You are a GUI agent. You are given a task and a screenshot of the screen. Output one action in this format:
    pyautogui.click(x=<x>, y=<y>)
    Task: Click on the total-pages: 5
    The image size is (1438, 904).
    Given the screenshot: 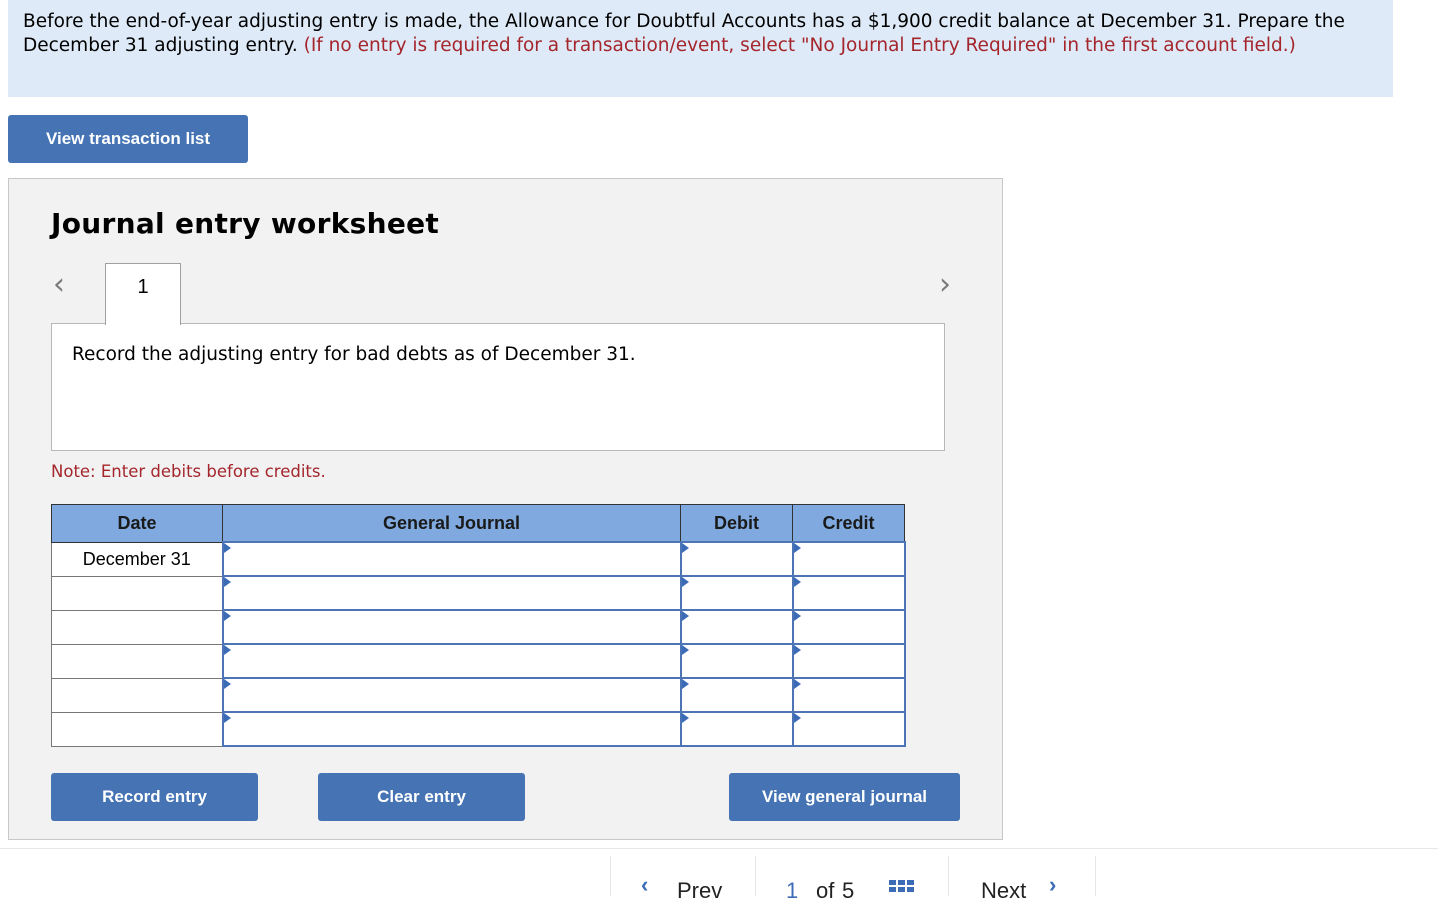 What is the action you would take?
    pyautogui.click(x=848, y=890)
    